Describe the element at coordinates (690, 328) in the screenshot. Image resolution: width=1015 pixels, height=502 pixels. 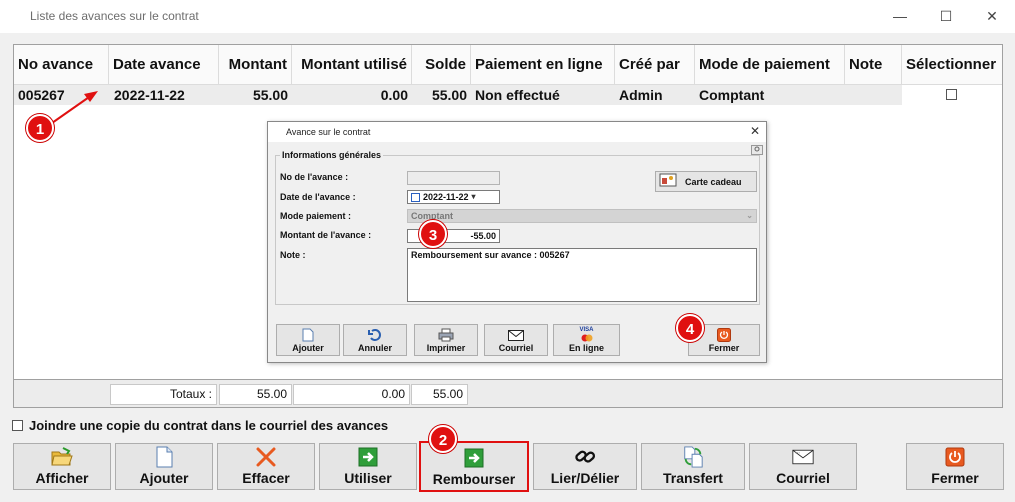
I see `step-badge-4: 4` at that location.